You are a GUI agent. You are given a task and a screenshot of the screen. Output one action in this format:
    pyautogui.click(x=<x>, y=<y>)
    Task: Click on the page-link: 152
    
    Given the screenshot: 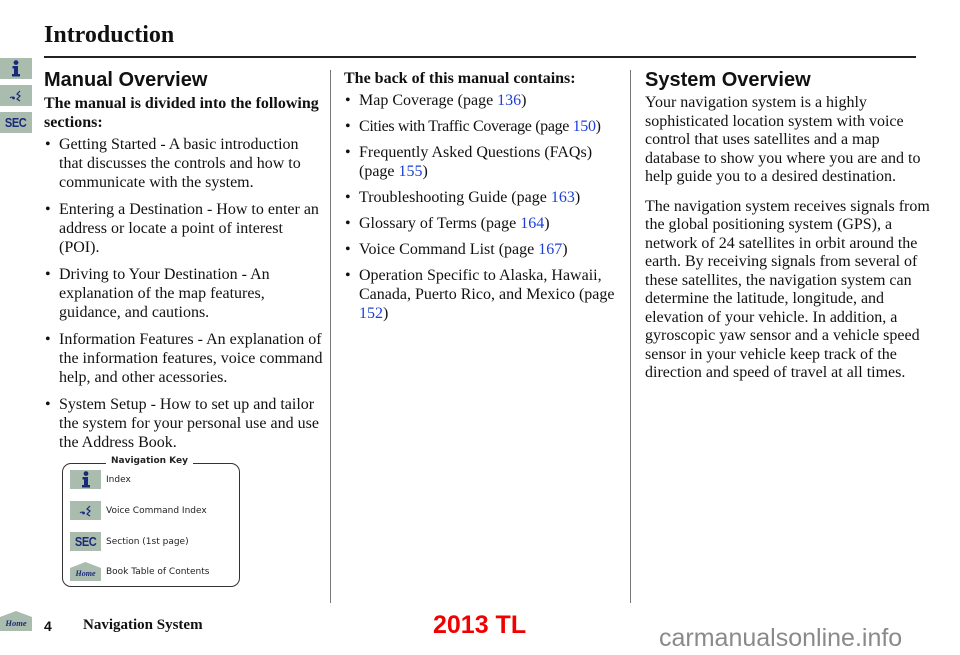 What is the action you would take?
    pyautogui.click(x=371, y=313)
    